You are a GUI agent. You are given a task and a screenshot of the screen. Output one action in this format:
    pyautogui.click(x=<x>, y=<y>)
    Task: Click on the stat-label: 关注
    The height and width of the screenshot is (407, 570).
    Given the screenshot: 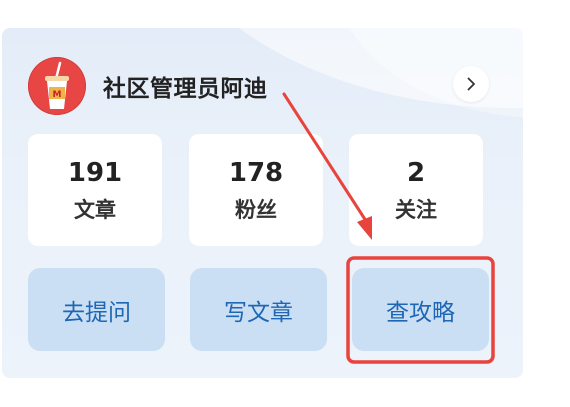 What is the action you would take?
    pyautogui.click(x=416, y=210)
    